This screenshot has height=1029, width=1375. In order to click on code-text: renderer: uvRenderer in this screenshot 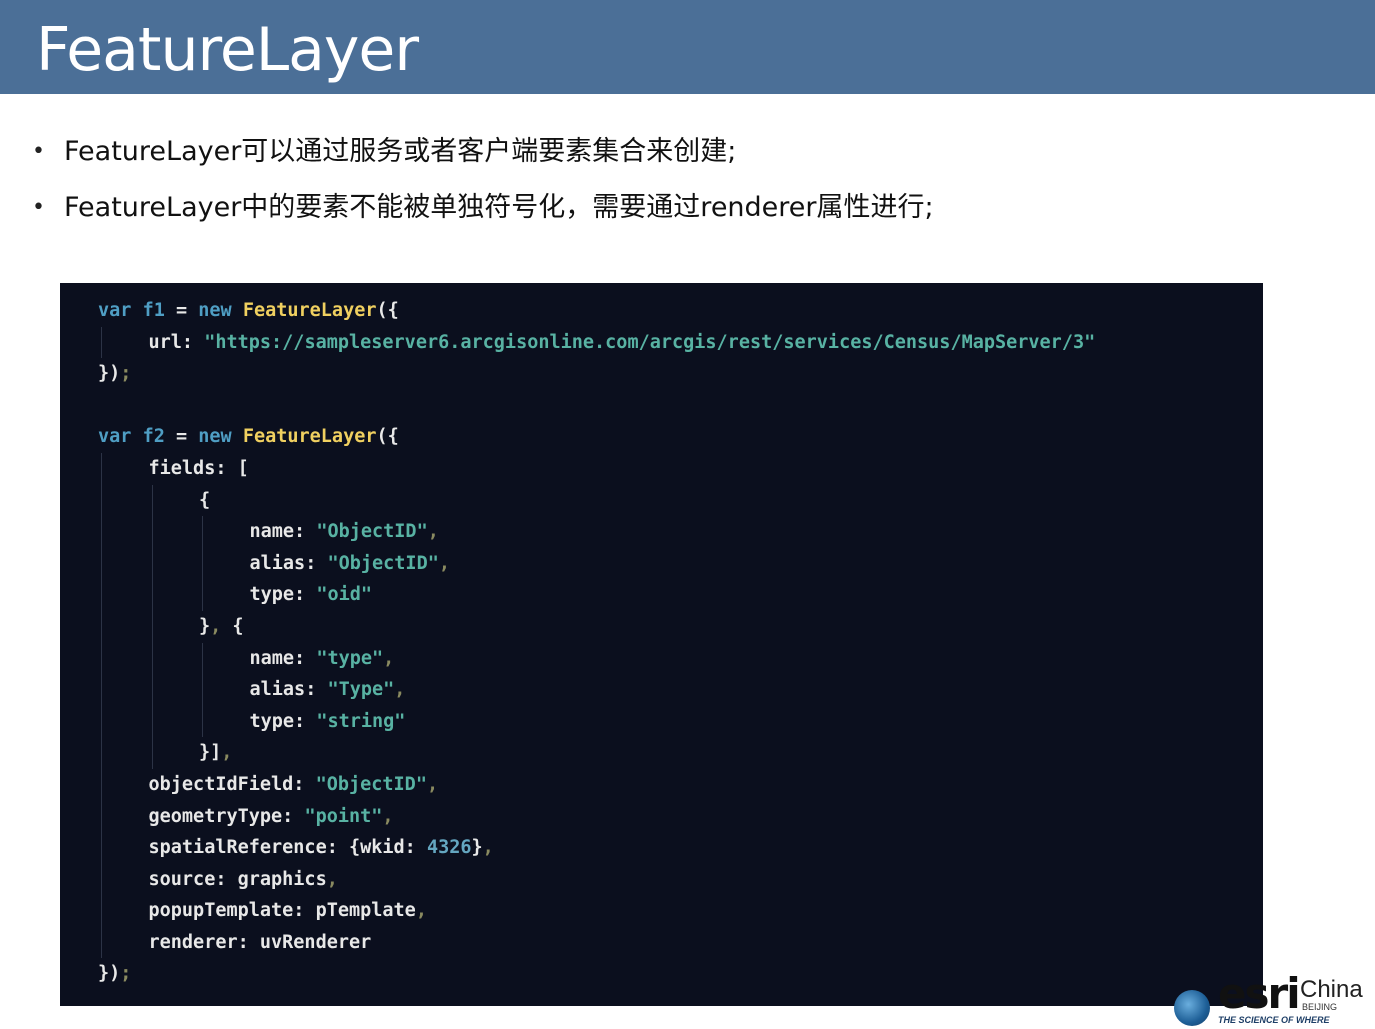, I will do `click(260, 943)`.